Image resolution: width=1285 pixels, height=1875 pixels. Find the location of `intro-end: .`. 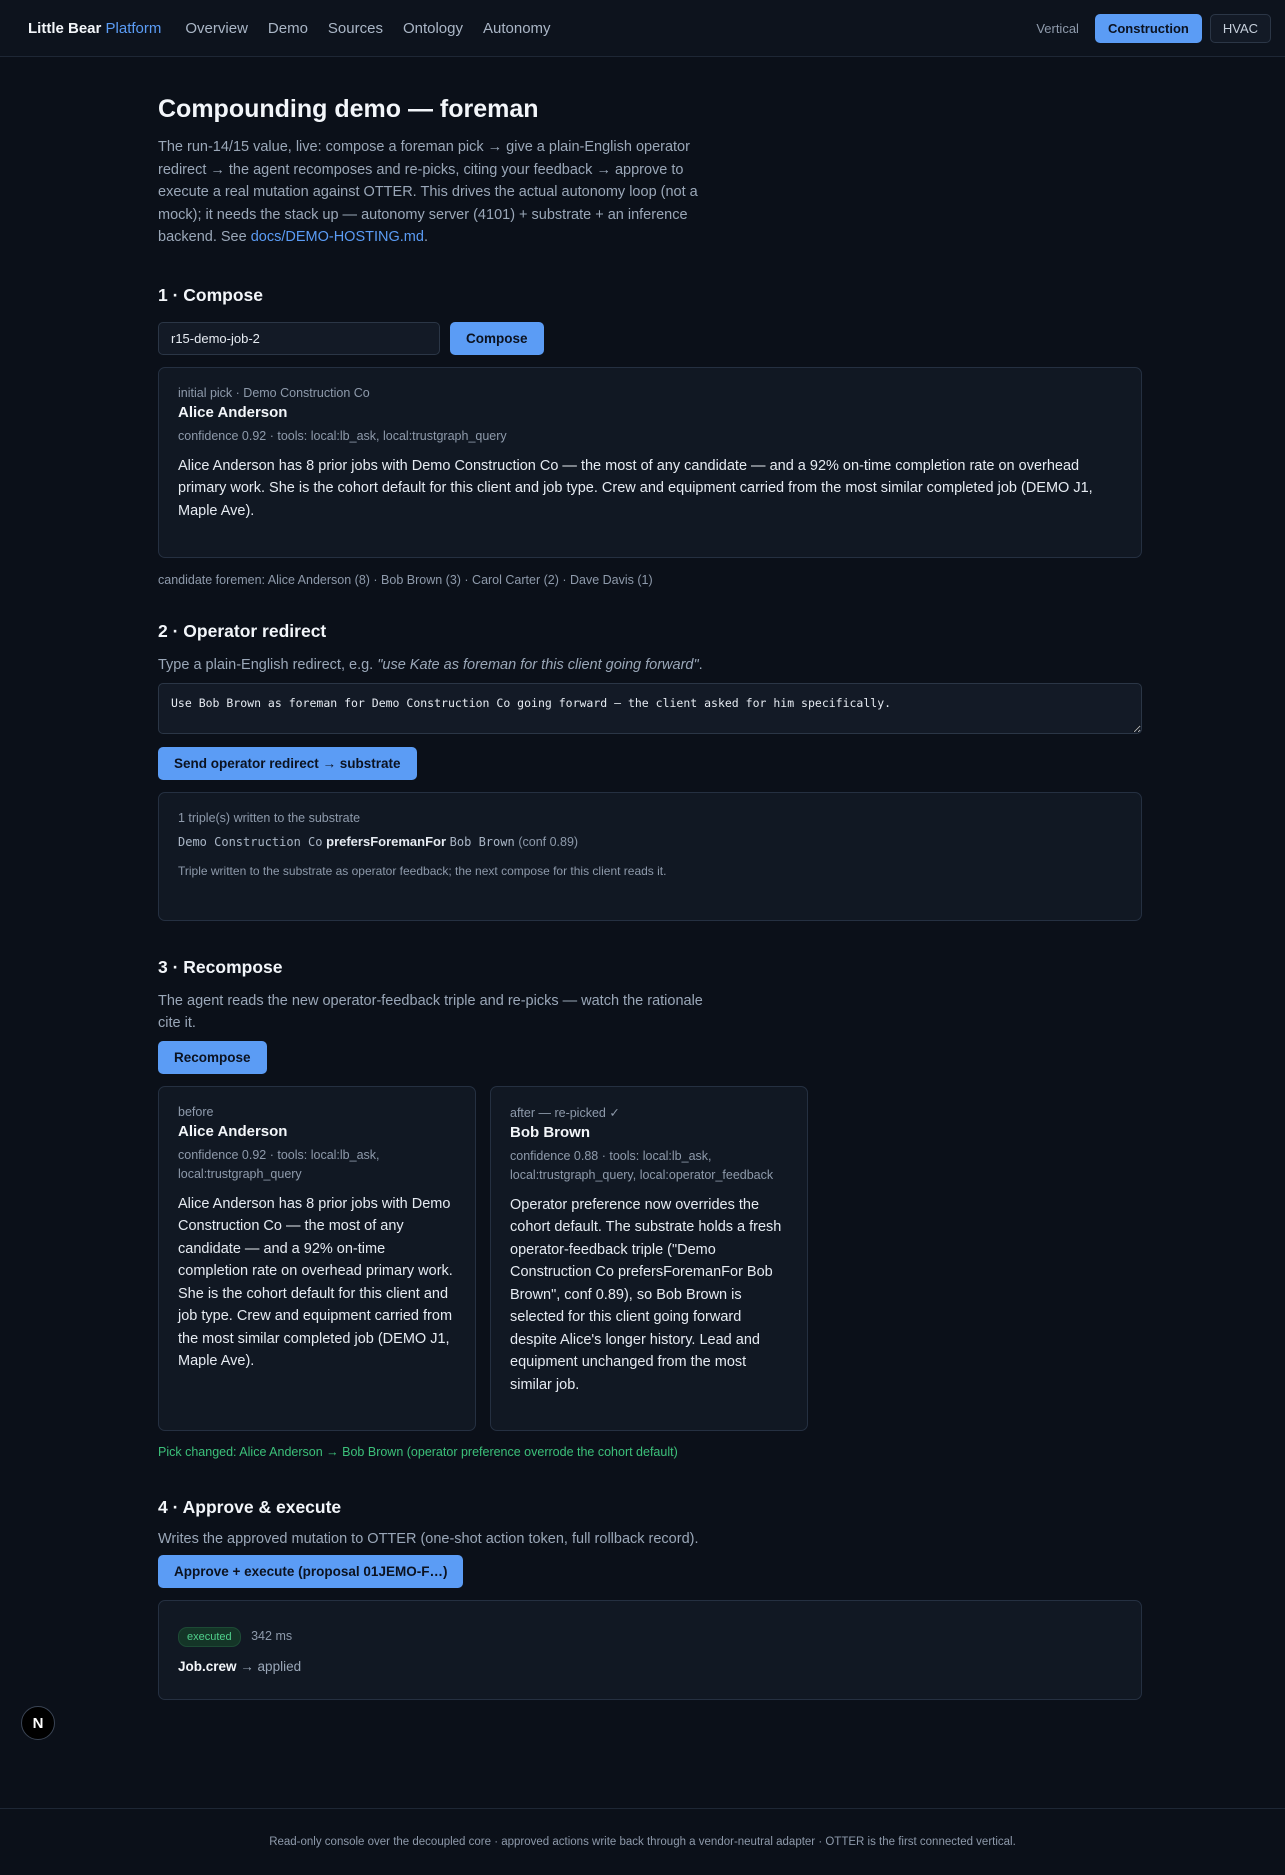

intro-end: . is located at coordinates (425, 237).